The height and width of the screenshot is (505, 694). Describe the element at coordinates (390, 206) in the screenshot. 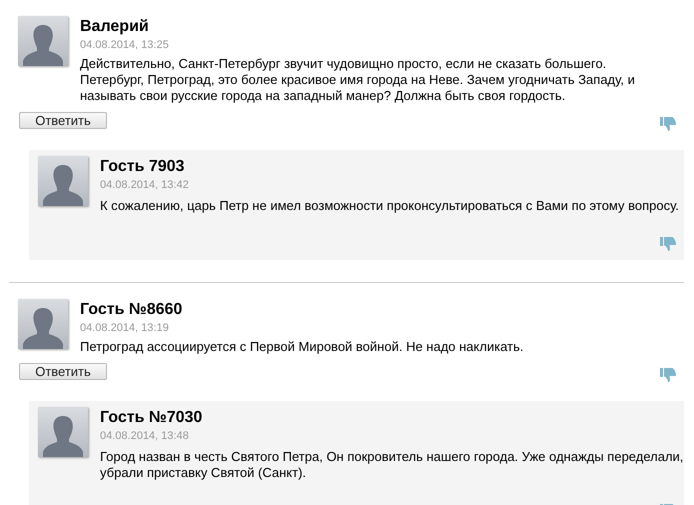

I see `comment-text: К сожалению, царь Петр не имел возможности проконсультироваться с Вами по этому вопросу.` at that location.